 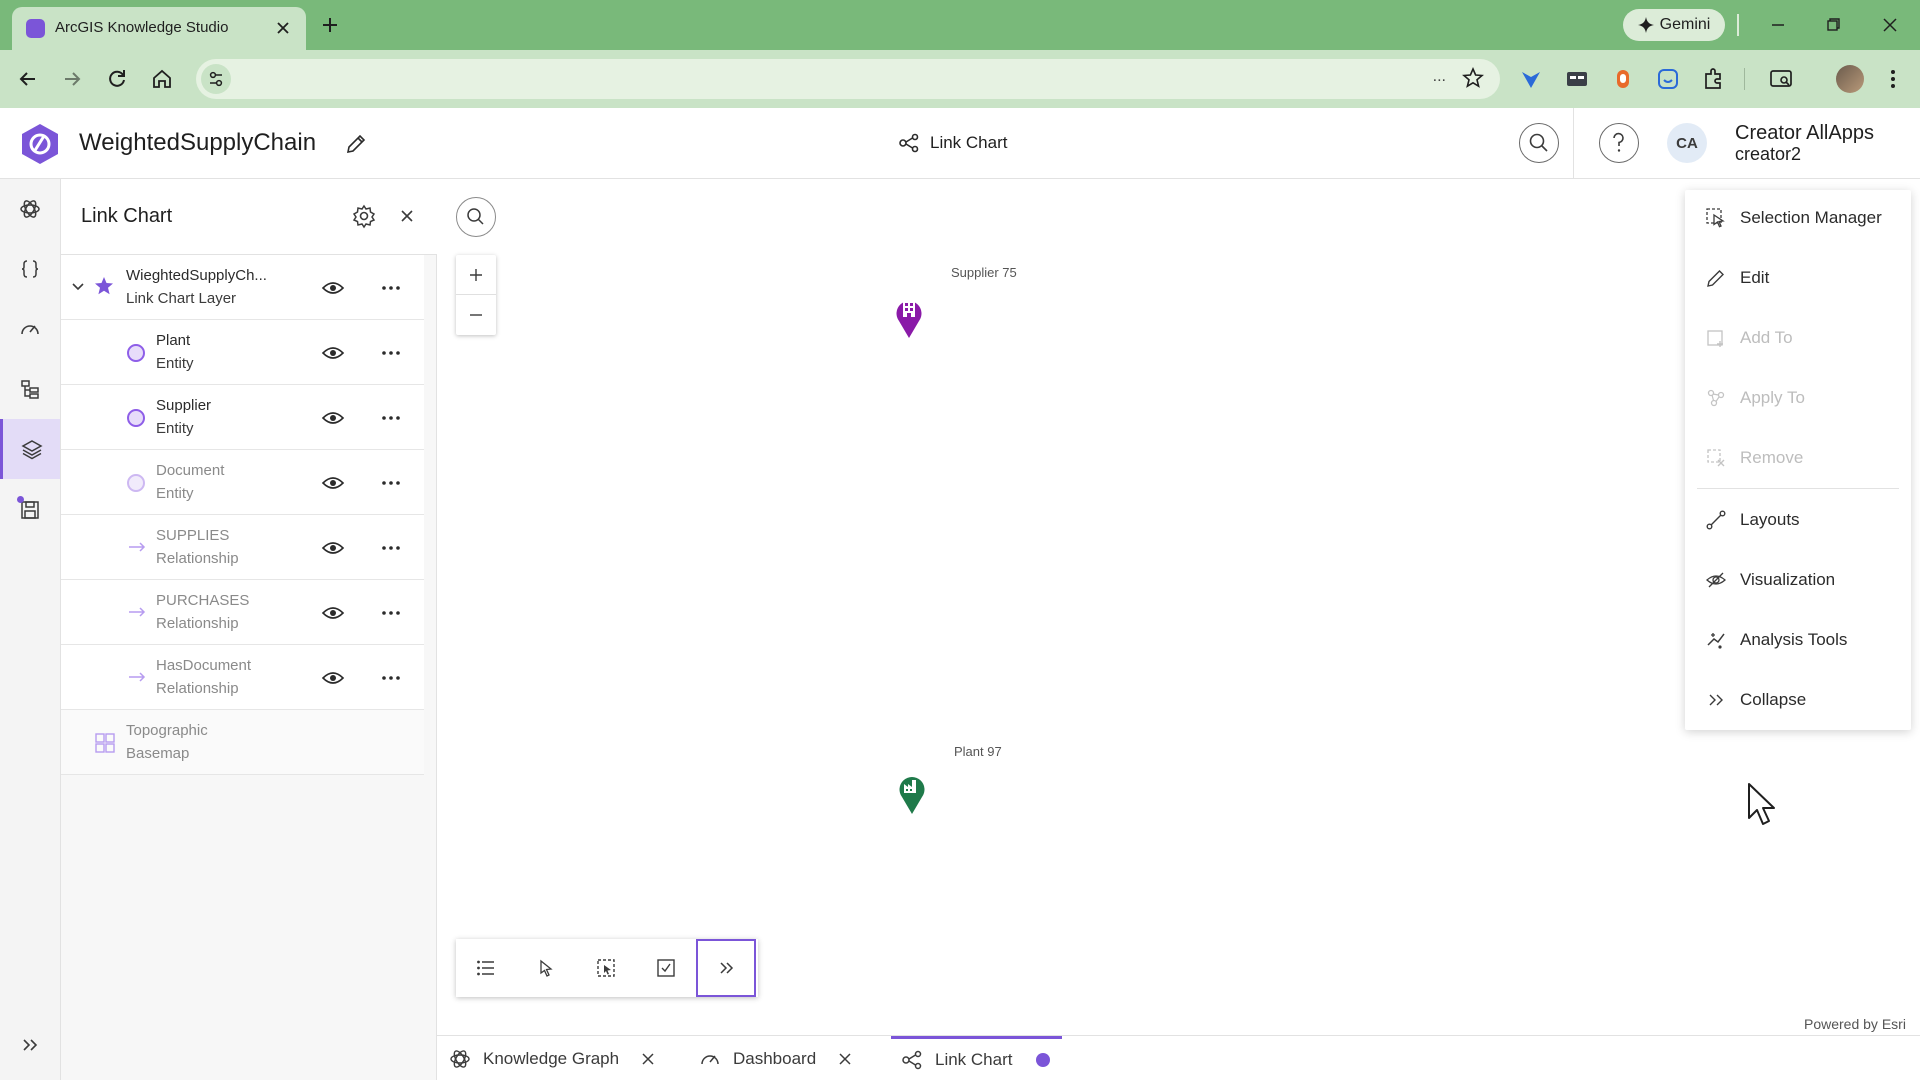 I want to click on browser-profile-avatar, so click(x=1850, y=79).